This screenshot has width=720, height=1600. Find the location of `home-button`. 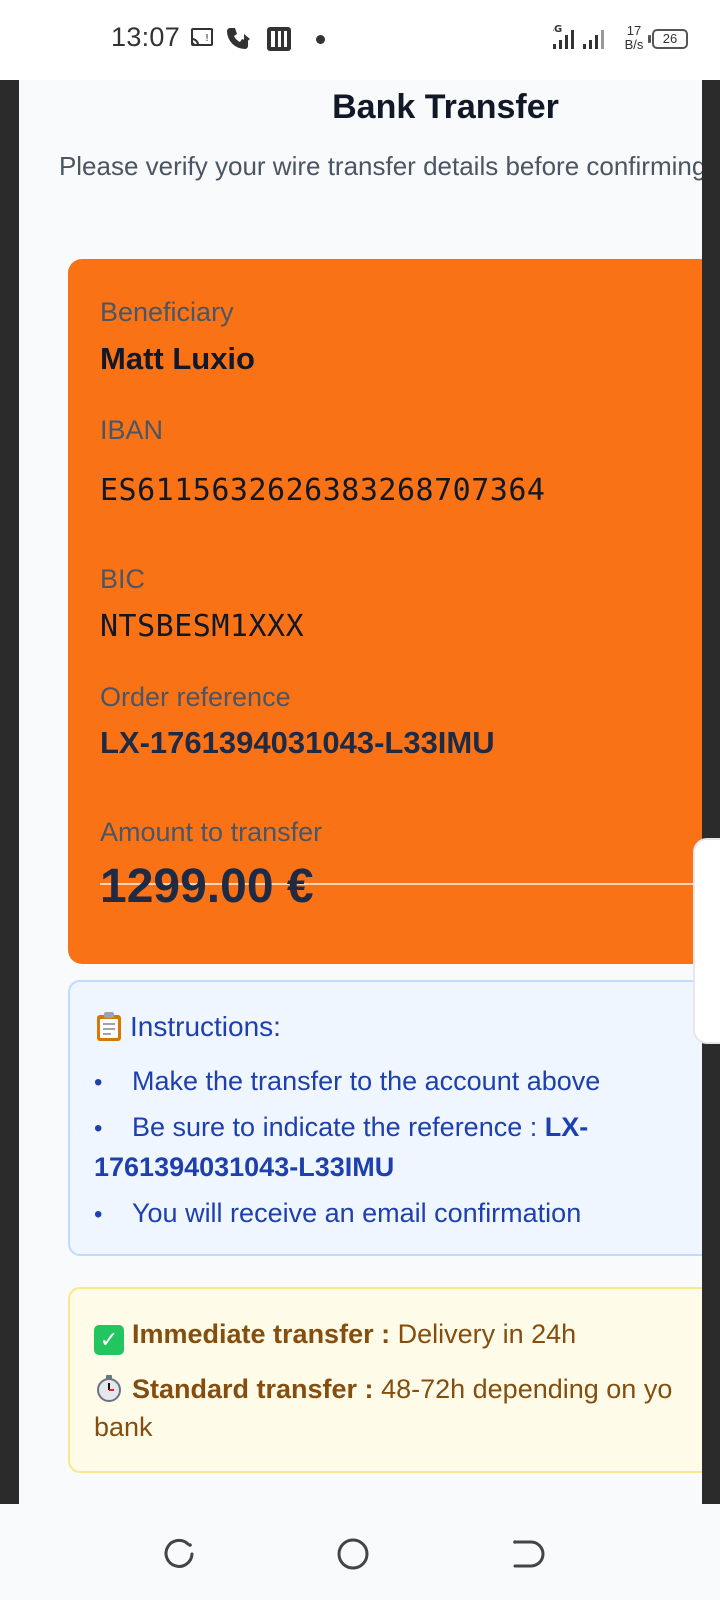

home-button is located at coordinates (353, 1554).